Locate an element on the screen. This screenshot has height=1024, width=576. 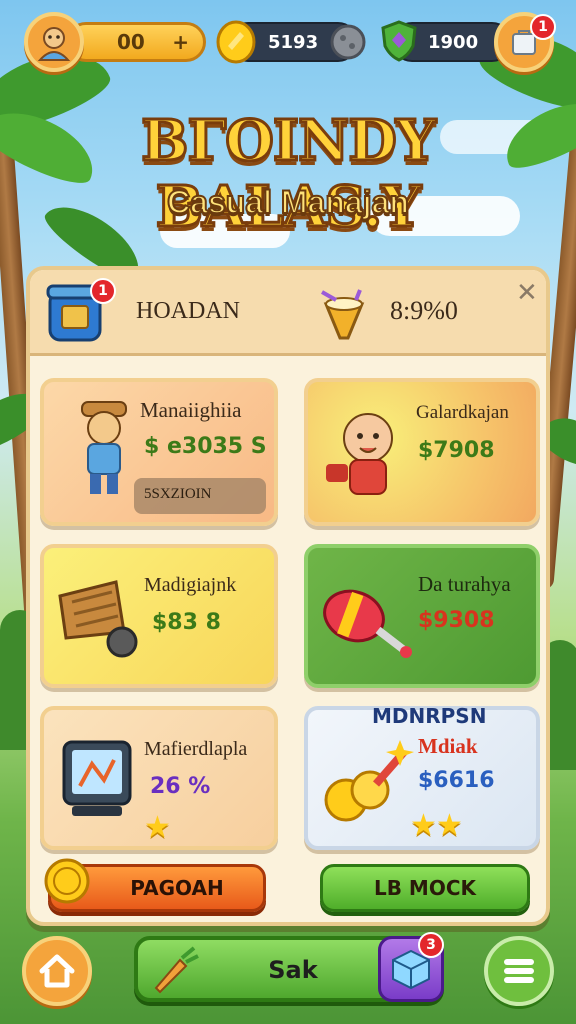
profile-icon is located at coordinates (54, 44).